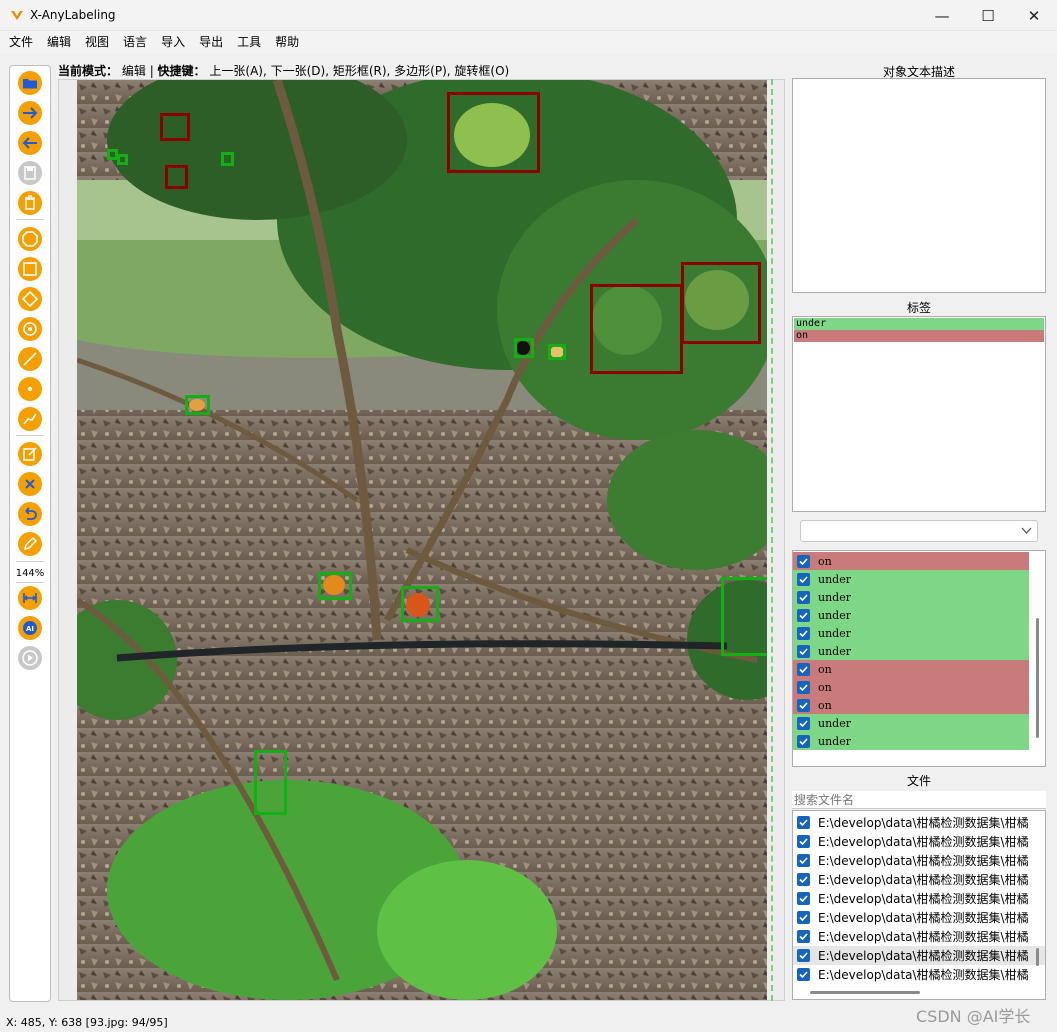 Image resolution: width=1057 pixels, height=1032 pixels. Describe the element at coordinates (211, 42) in the screenshot. I see `menu-export: 导出` at that location.